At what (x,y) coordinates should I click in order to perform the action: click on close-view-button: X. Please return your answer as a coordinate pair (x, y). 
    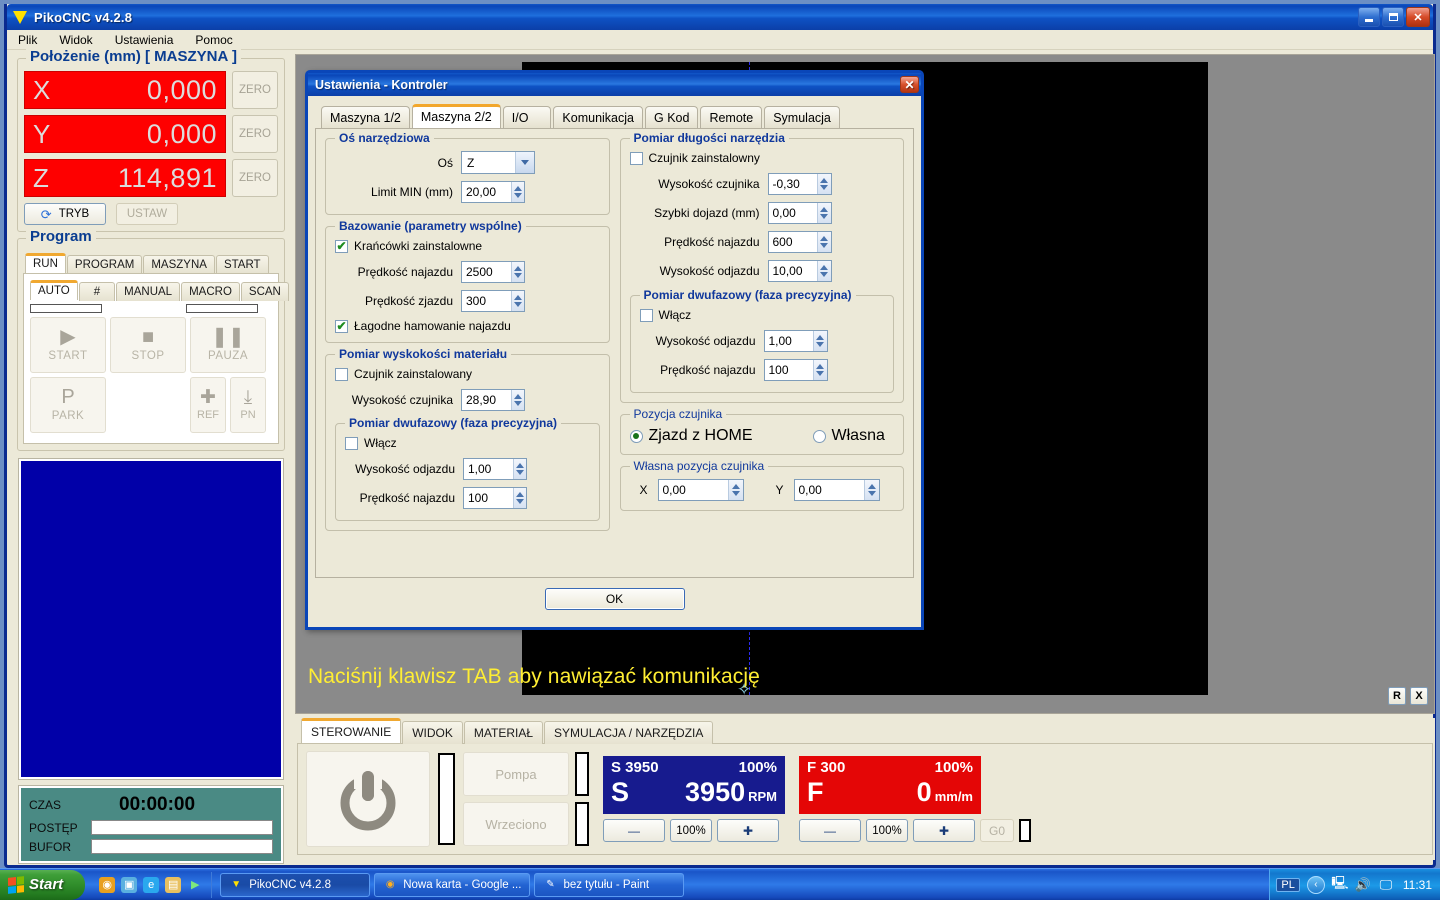
    Looking at the image, I should click on (1419, 696).